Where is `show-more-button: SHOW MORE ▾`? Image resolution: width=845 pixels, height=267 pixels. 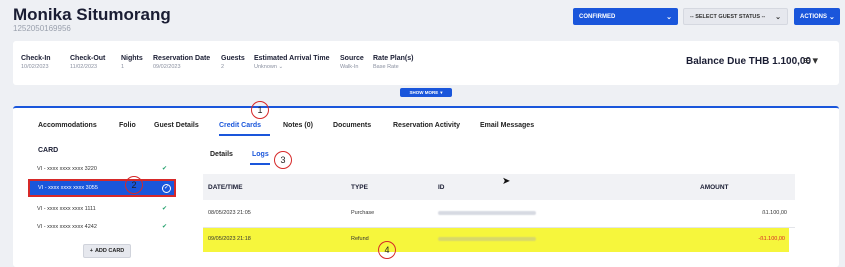 show-more-button: SHOW MORE ▾ is located at coordinates (426, 92).